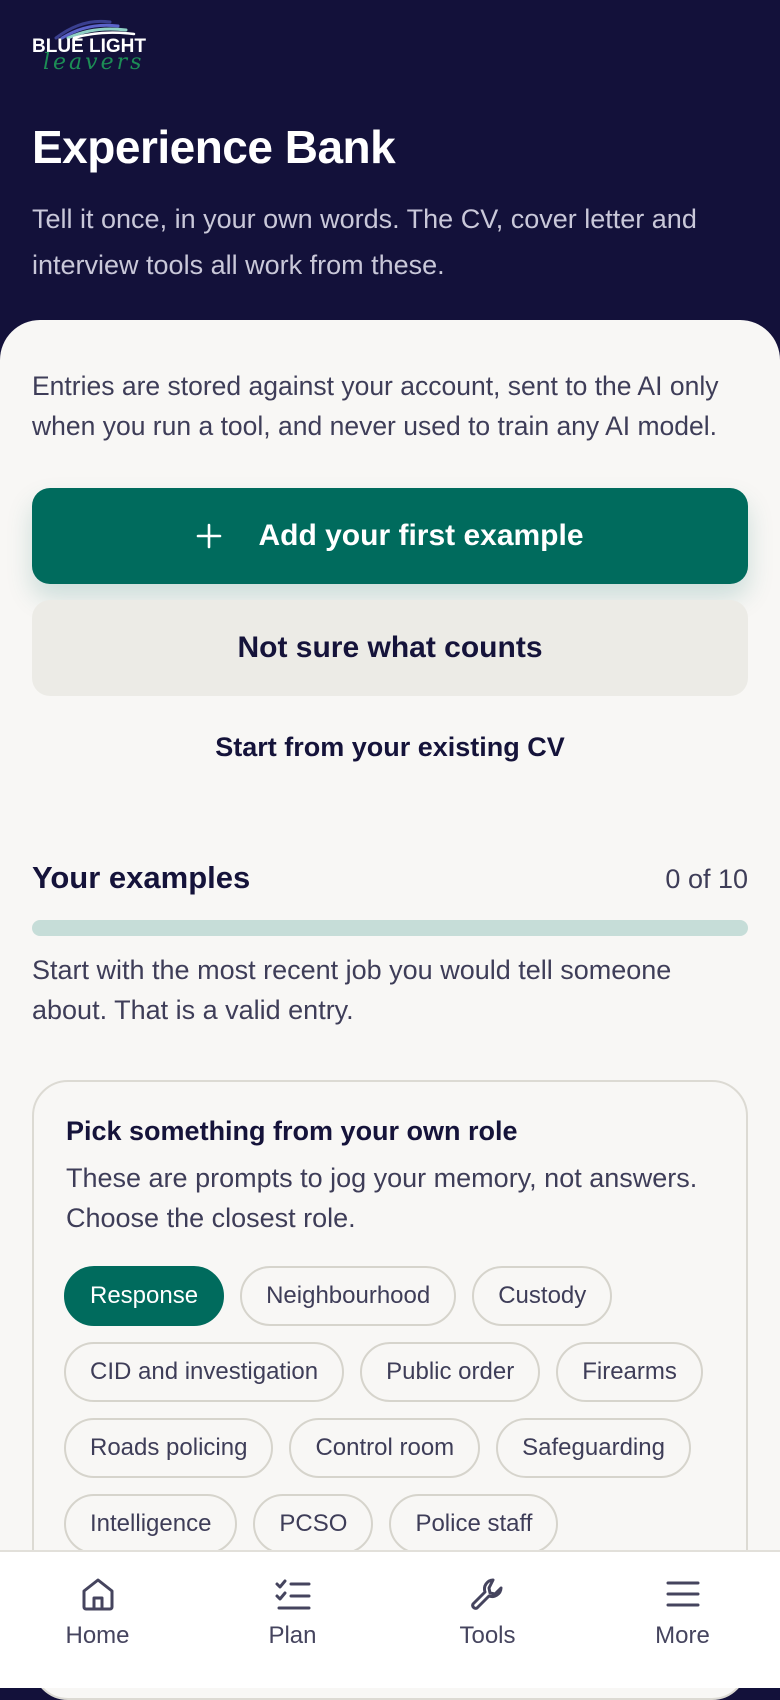  Describe the element at coordinates (390, 648) in the screenshot. I see `not-sure-what-counts-button: Not sure what counts` at that location.